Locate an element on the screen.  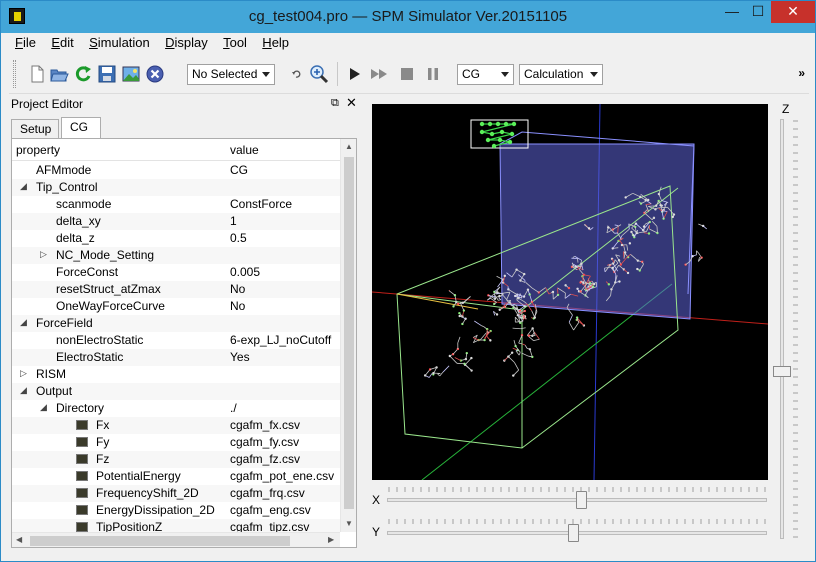
tree-row: nonElectroStatic 6-exp_LJ_noCutoff is located at coordinates (176, 340).